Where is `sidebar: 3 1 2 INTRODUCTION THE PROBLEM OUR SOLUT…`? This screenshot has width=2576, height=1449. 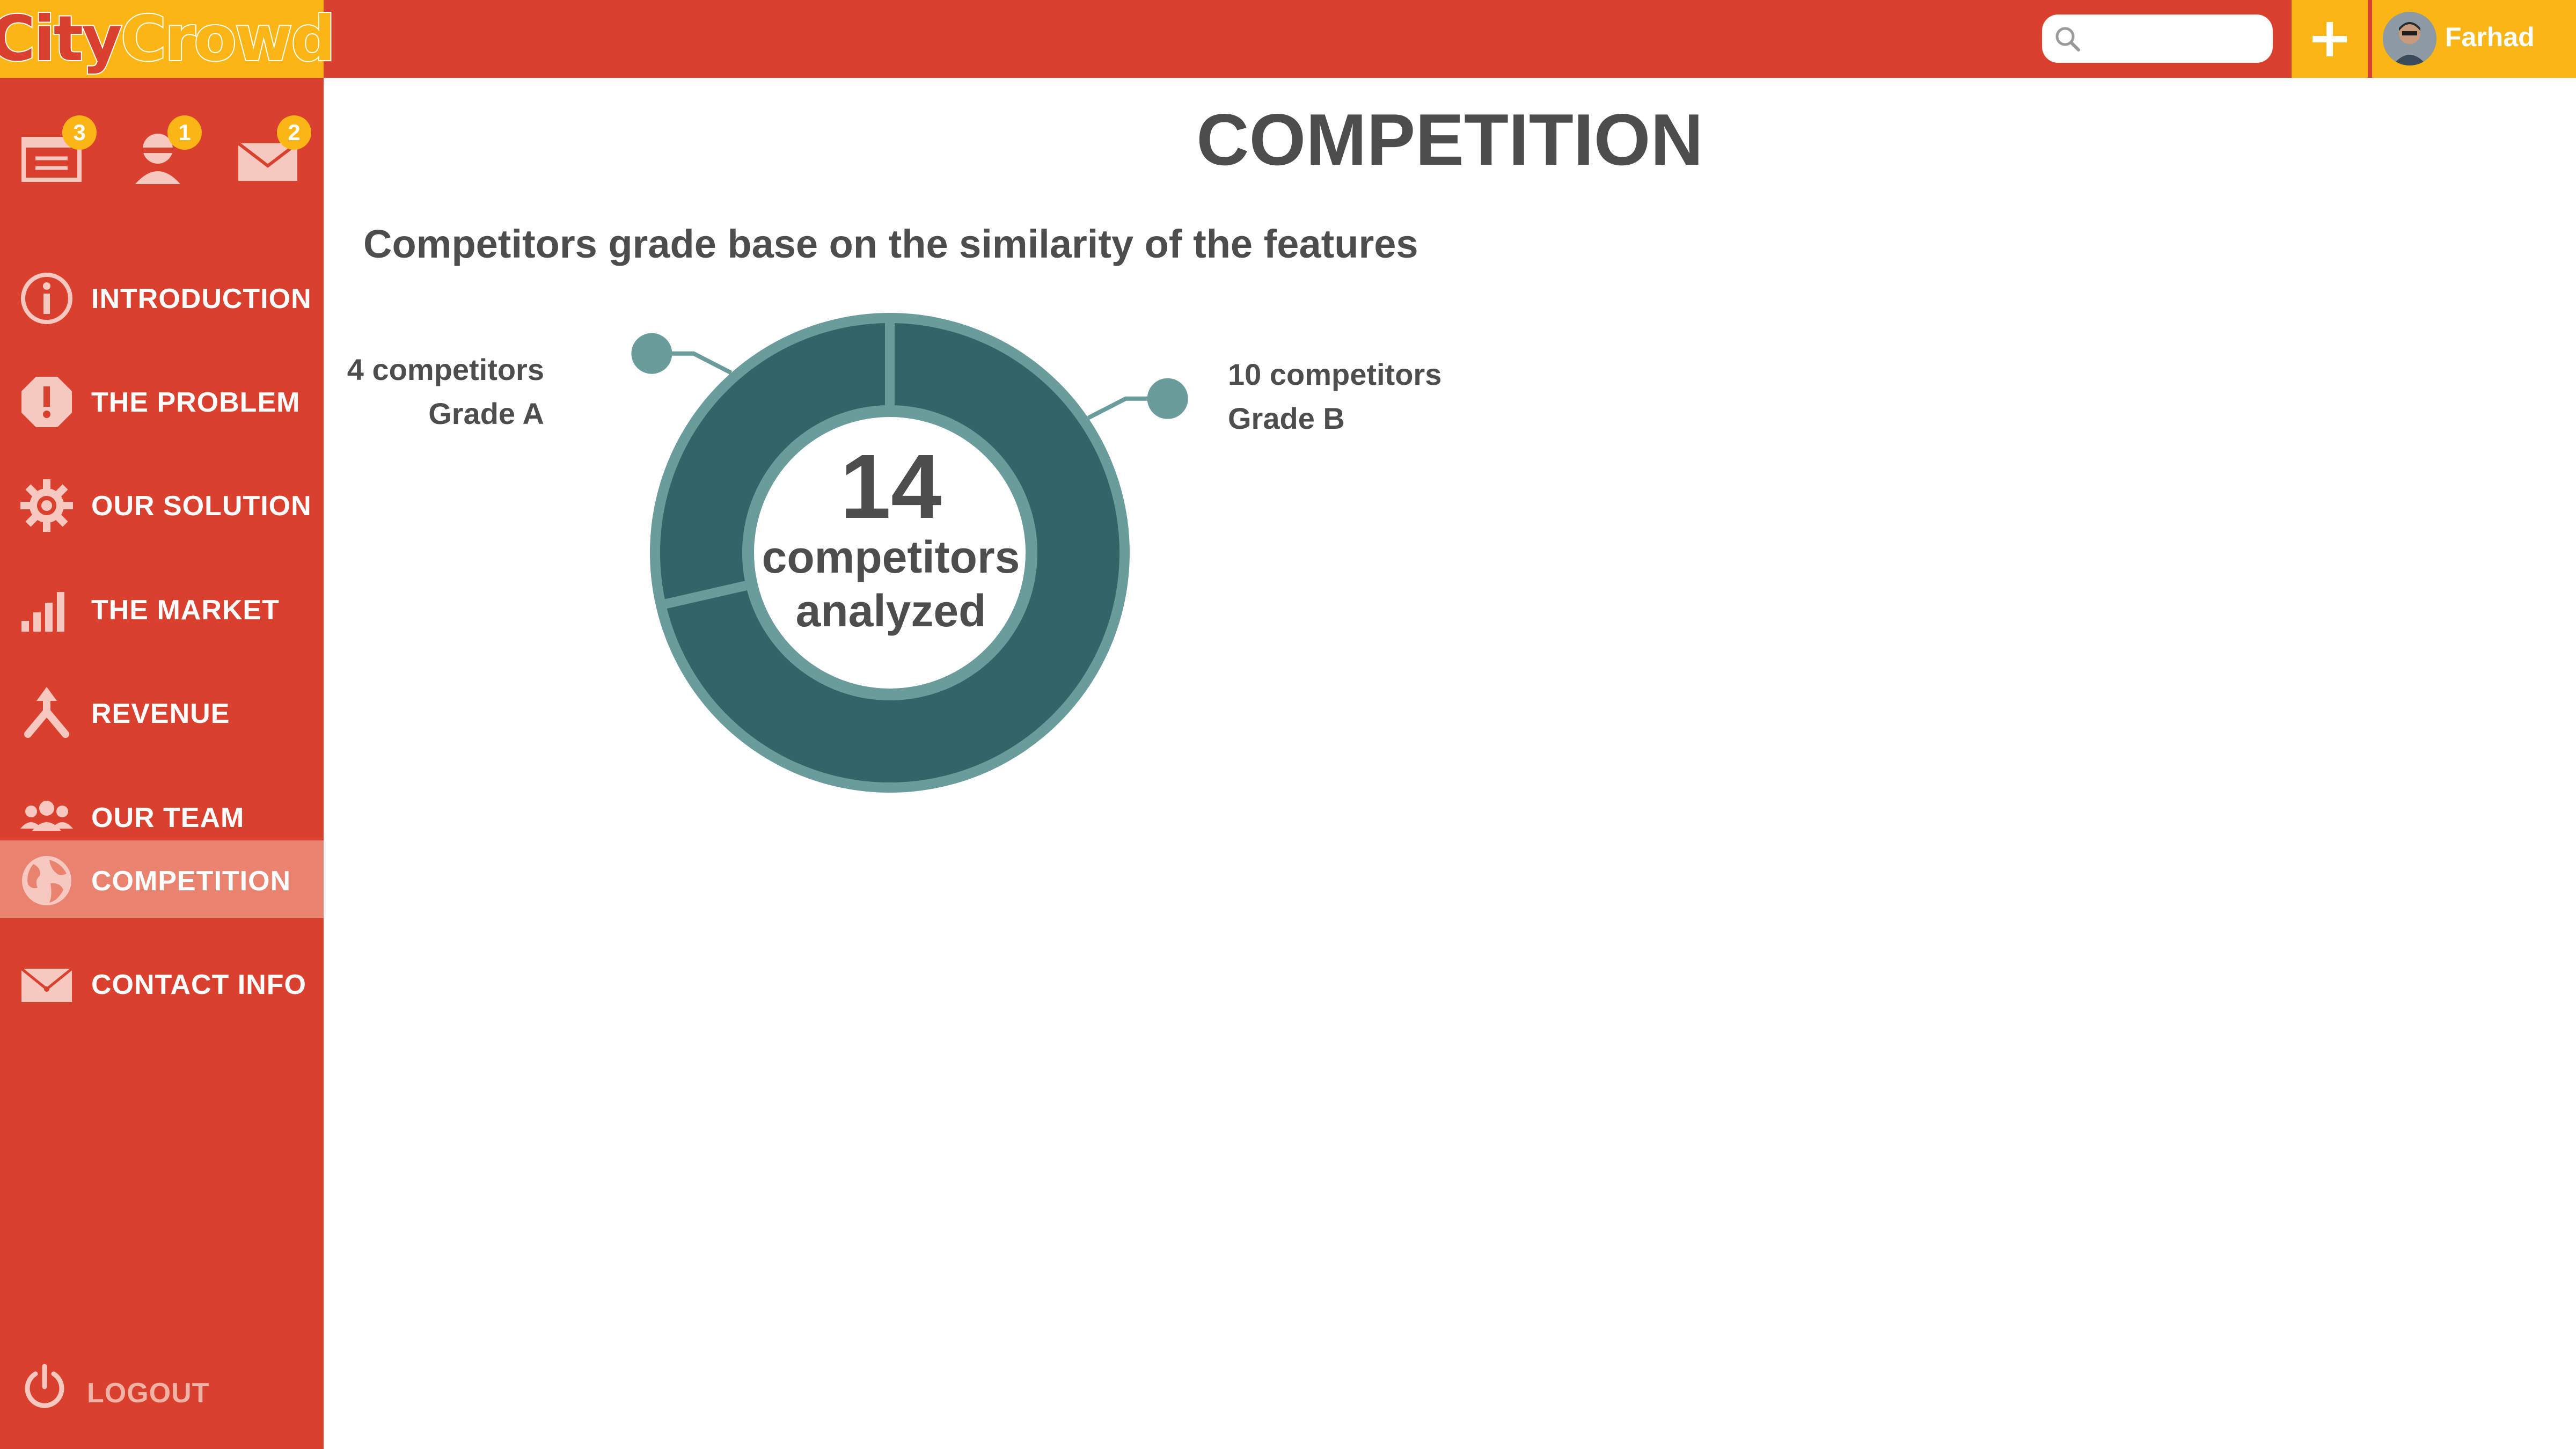 sidebar: 3 1 2 INTRODUCTION THE PROBLEM OUR SOLUT… is located at coordinates (162, 763).